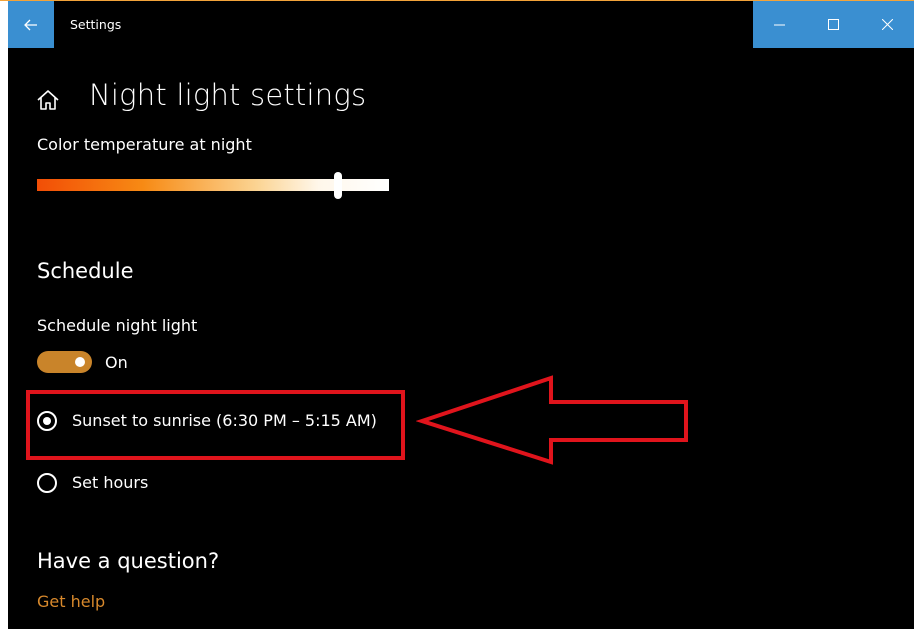  Describe the element at coordinates (228, 95) in the screenshot. I see `page-title: Night light settings` at that location.